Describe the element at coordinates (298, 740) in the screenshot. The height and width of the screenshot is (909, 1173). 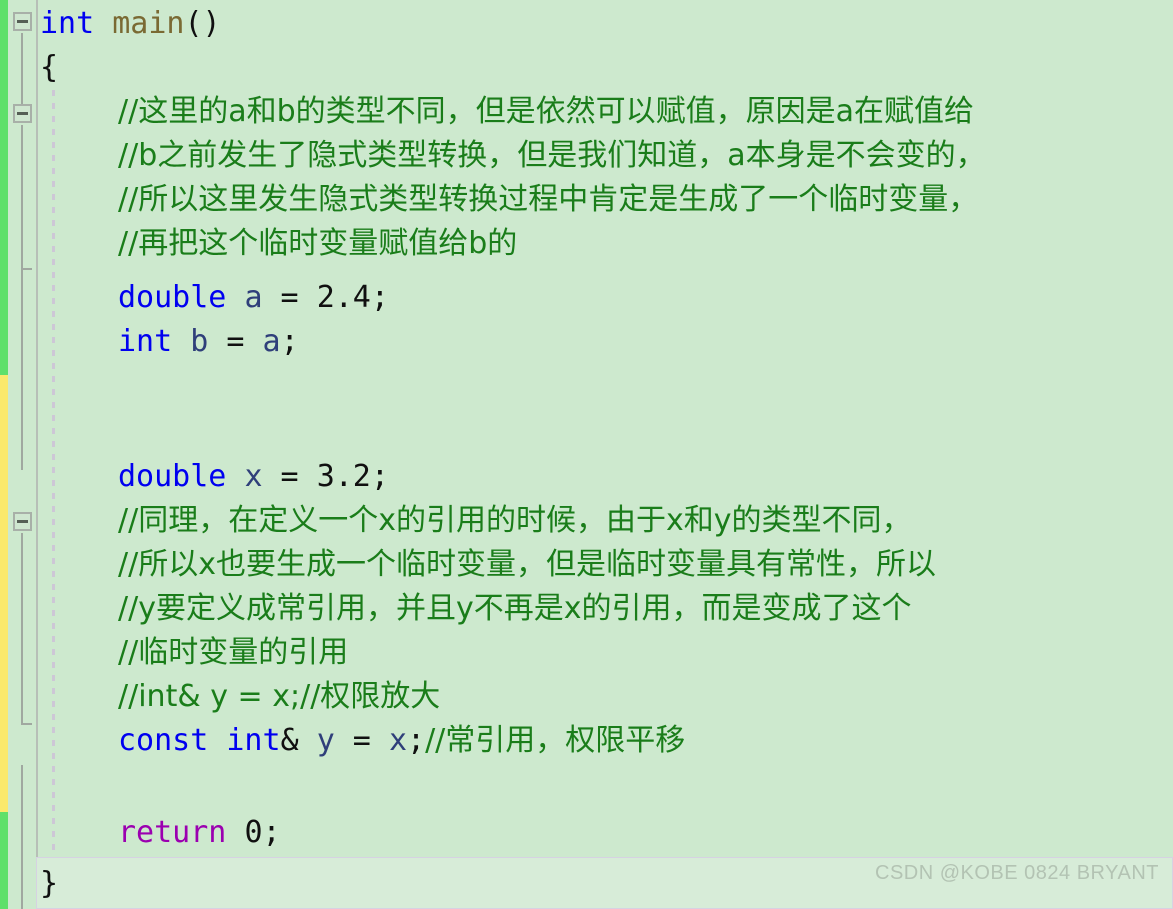
I see `code-token-pun: &` at that location.